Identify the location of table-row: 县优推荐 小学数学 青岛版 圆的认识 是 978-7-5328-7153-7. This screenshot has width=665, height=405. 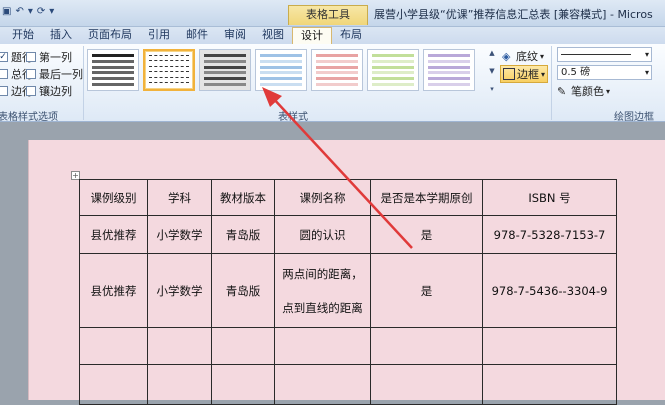
(348, 234).